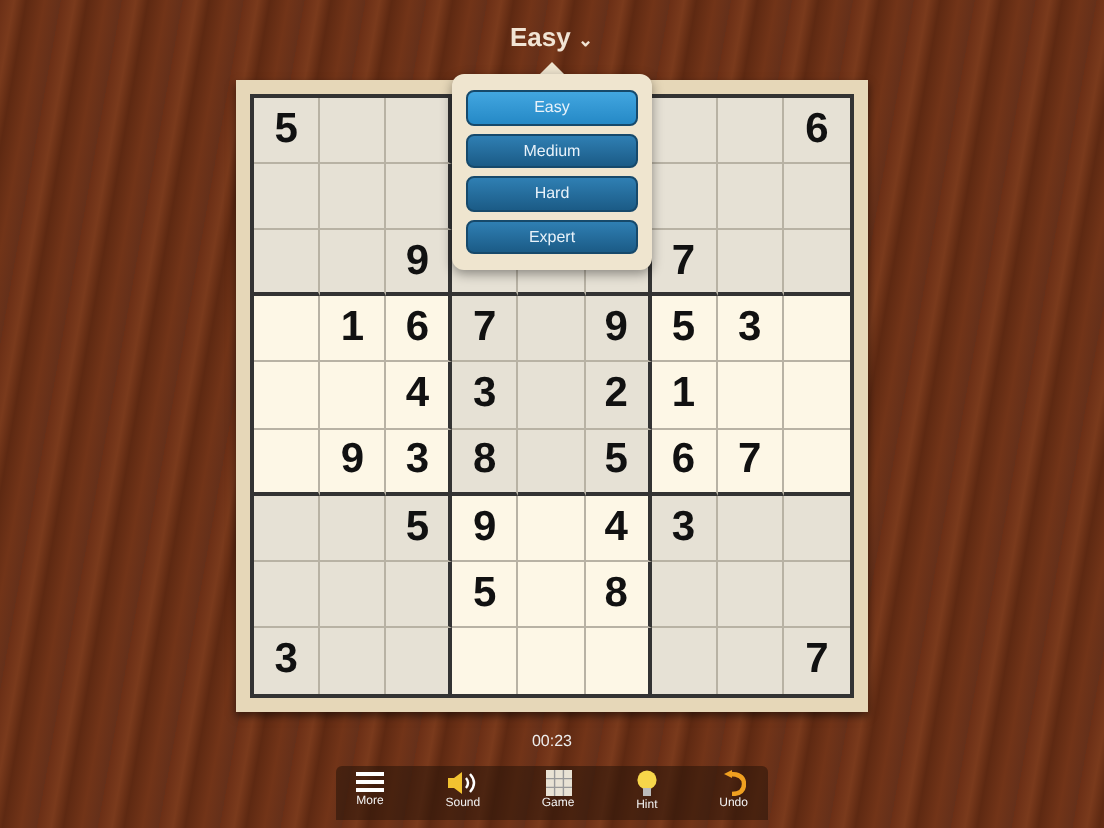 The height and width of the screenshot is (828, 1104). I want to click on timer: 00:23, so click(552, 741).